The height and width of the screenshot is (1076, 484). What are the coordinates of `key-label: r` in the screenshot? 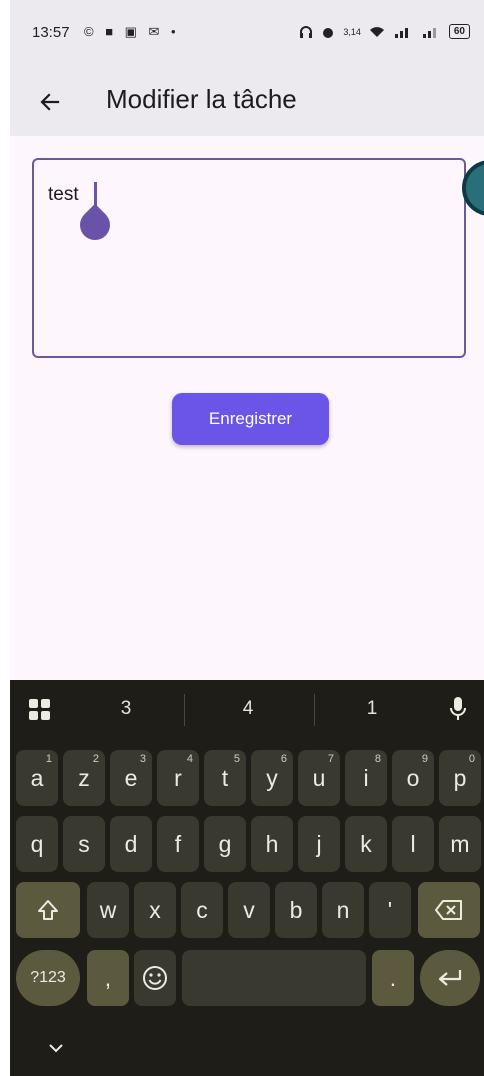 It's located at (178, 777).